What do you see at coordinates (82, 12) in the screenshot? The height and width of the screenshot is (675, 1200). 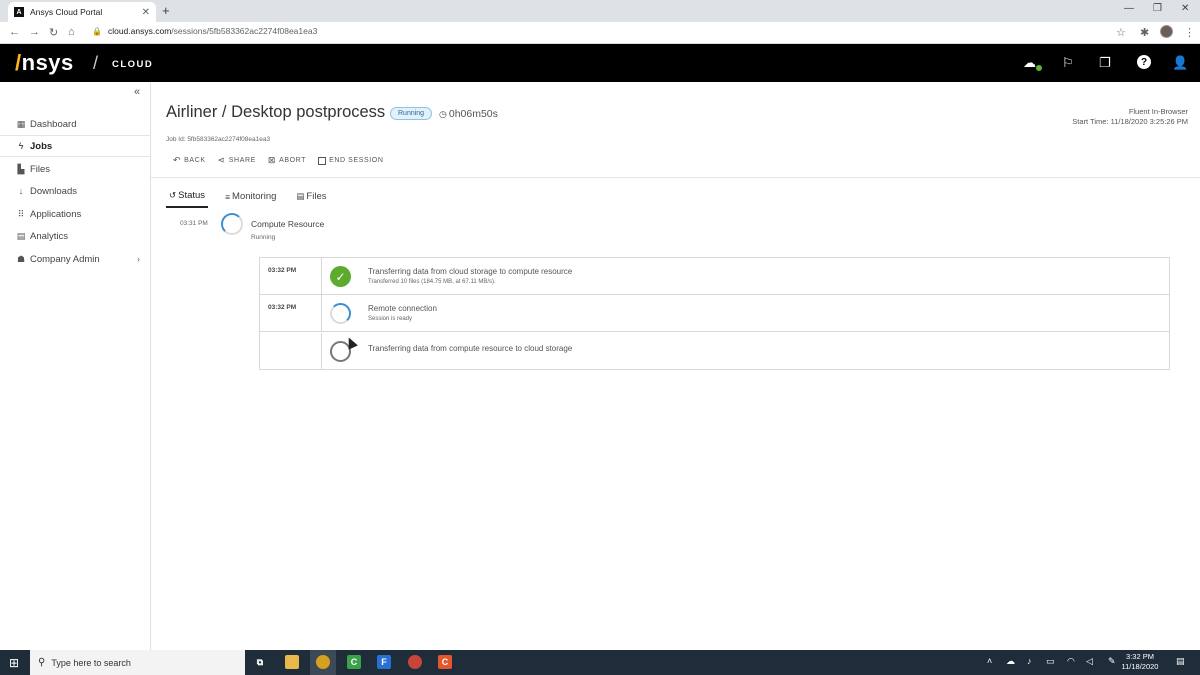 I see `browser-tab: A Ansys Cloud Portal ✕` at bounding box center [82, 12].